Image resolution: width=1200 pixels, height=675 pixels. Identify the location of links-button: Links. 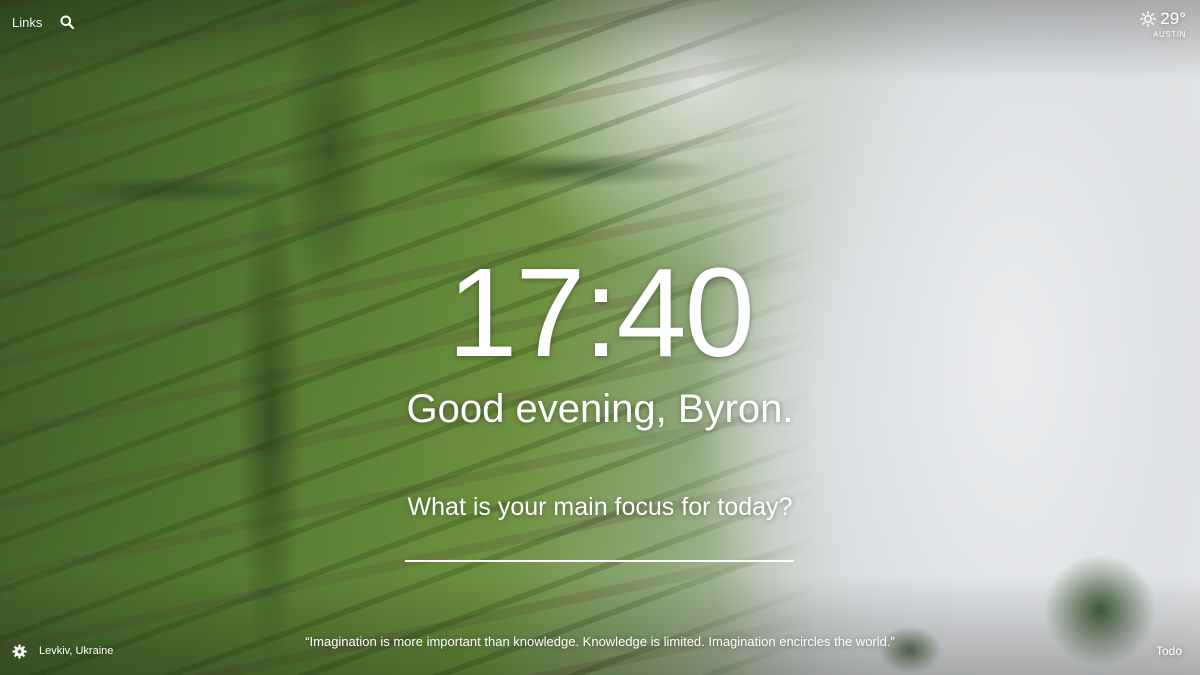
(27, 22).